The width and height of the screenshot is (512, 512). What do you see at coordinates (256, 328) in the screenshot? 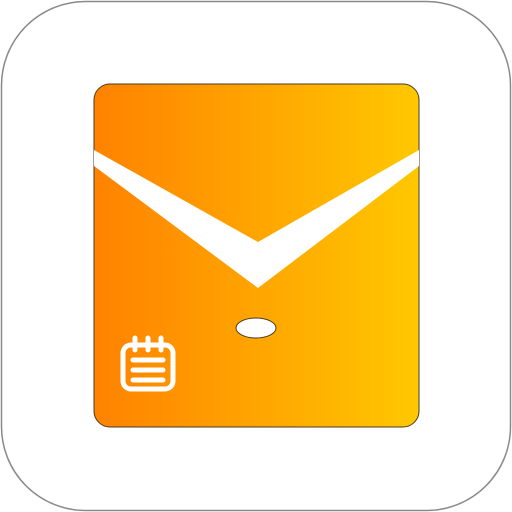
I see `envelope-seal` at bounding box center [256, 328].